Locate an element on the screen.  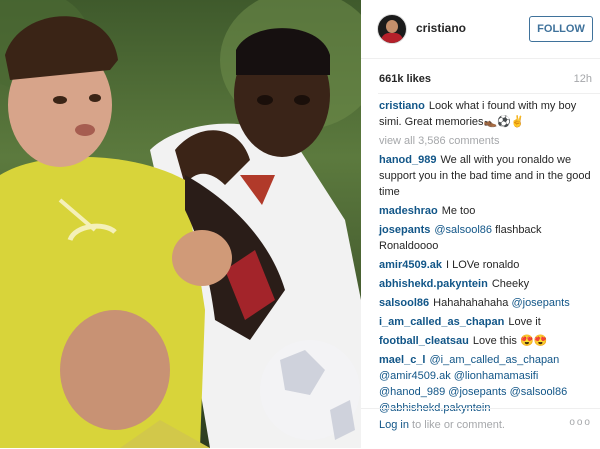
post-username: cristiano is located at coordinates (441, 28).